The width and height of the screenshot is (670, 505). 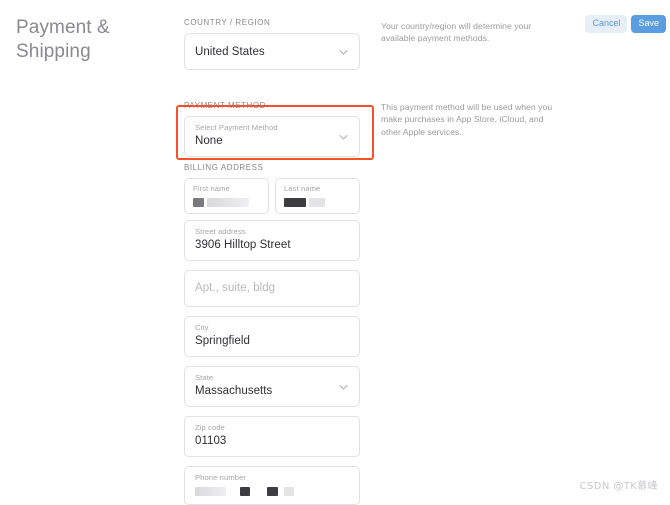 What do you see at coordinates (317, 202) in the screenshot?
I see `last-name-redacted-value` at bounding box center [317, 202].